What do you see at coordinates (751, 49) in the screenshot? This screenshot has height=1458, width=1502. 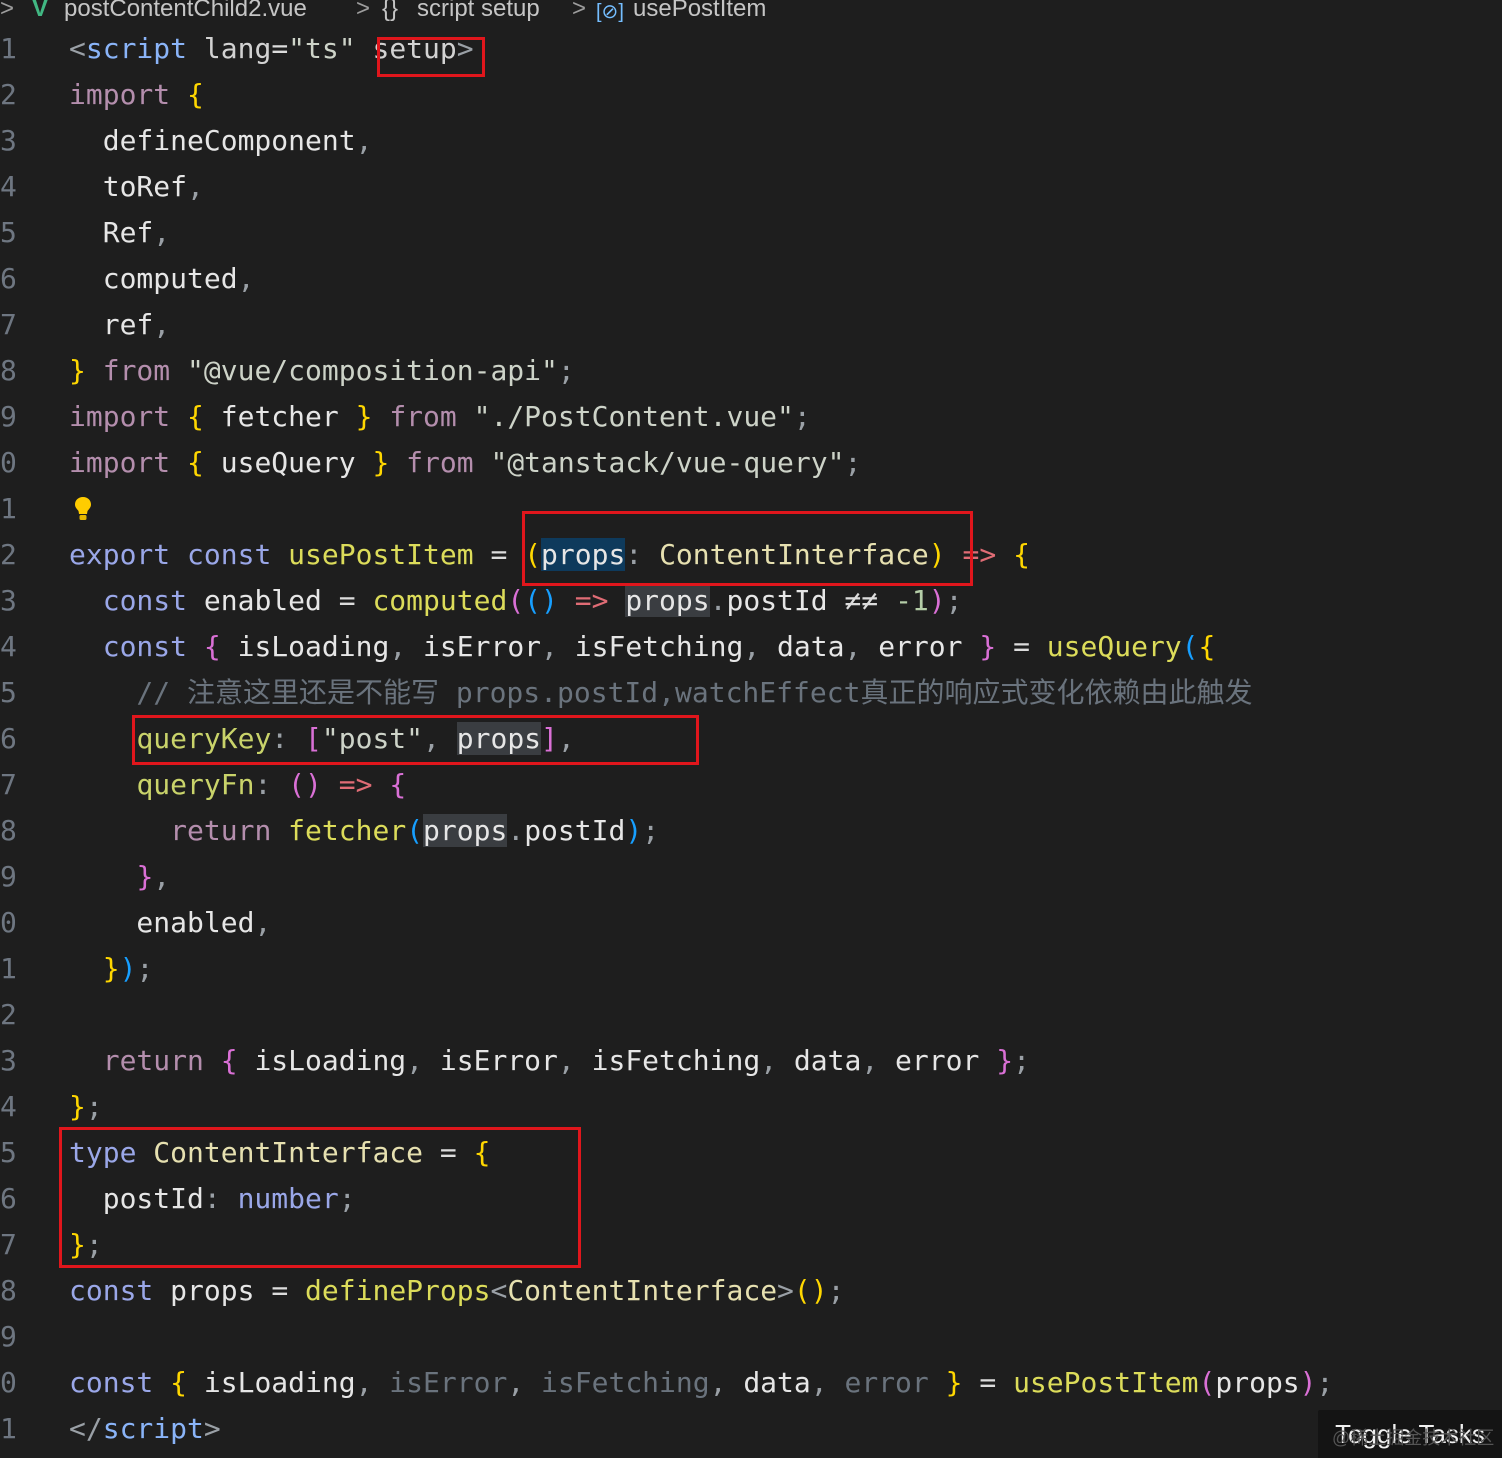 I see `code-line: 1 <script lang="ts" setup>` at bounding box center [751, 49].